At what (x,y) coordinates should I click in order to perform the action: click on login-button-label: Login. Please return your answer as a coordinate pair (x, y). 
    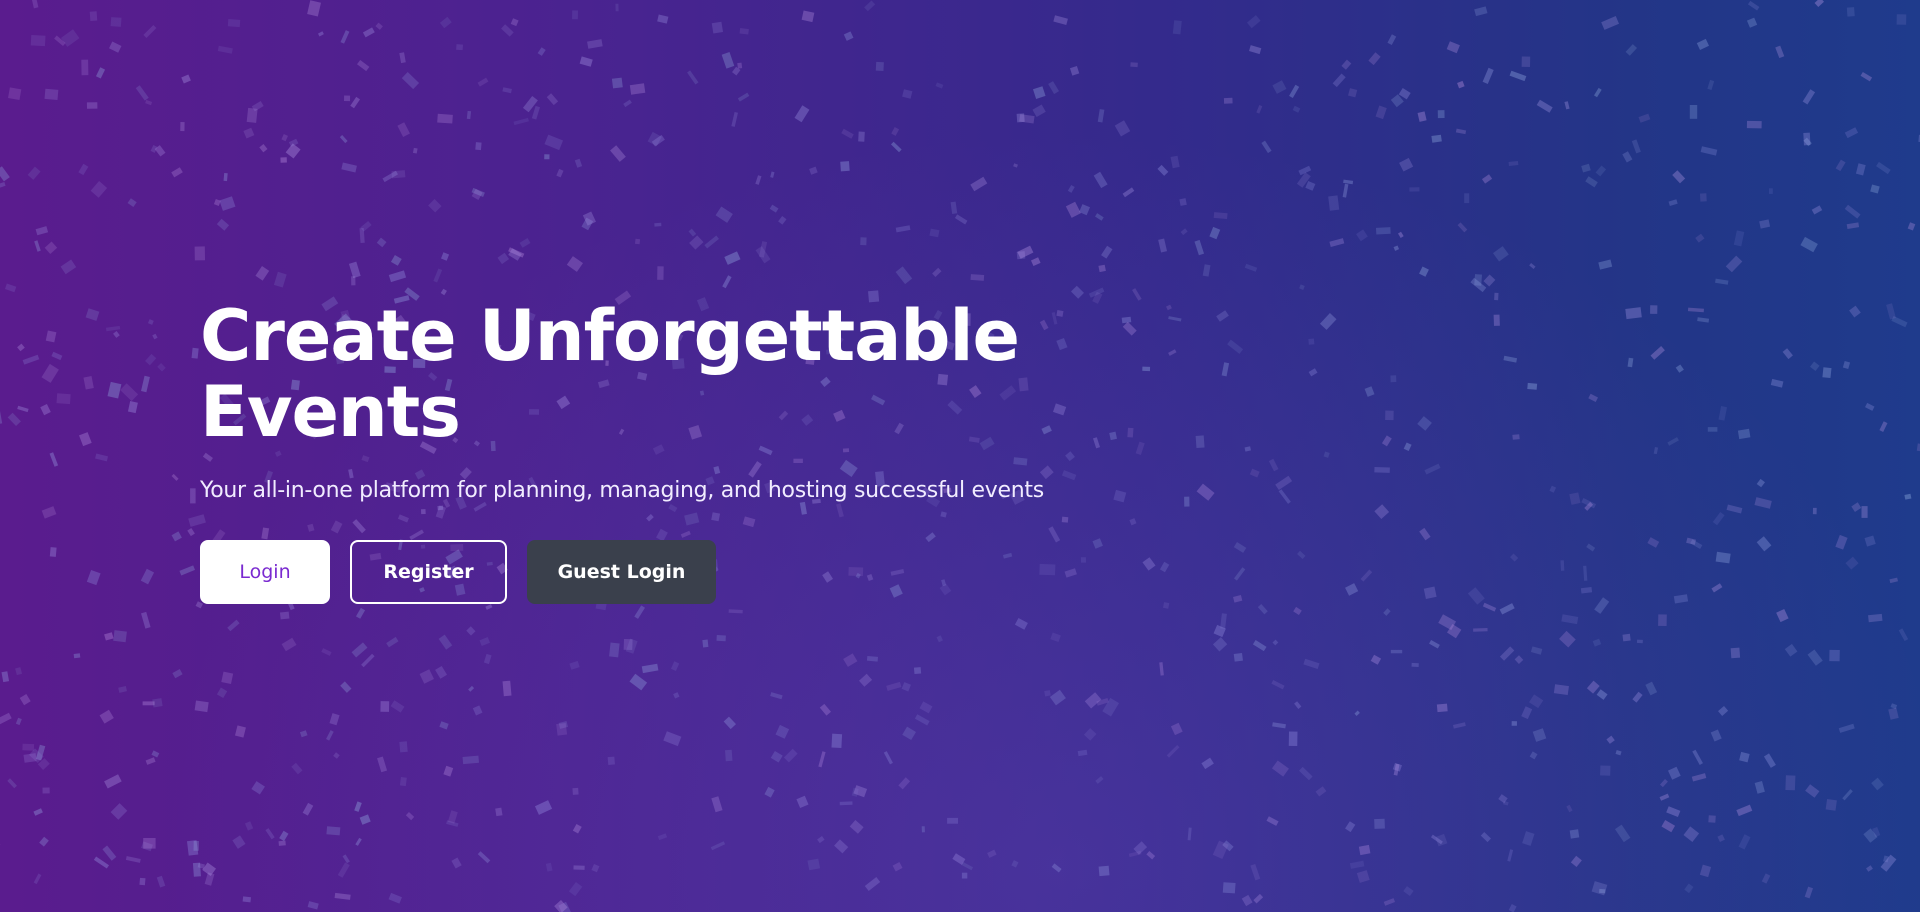
    Looking at the image, I should click on (265, 572).